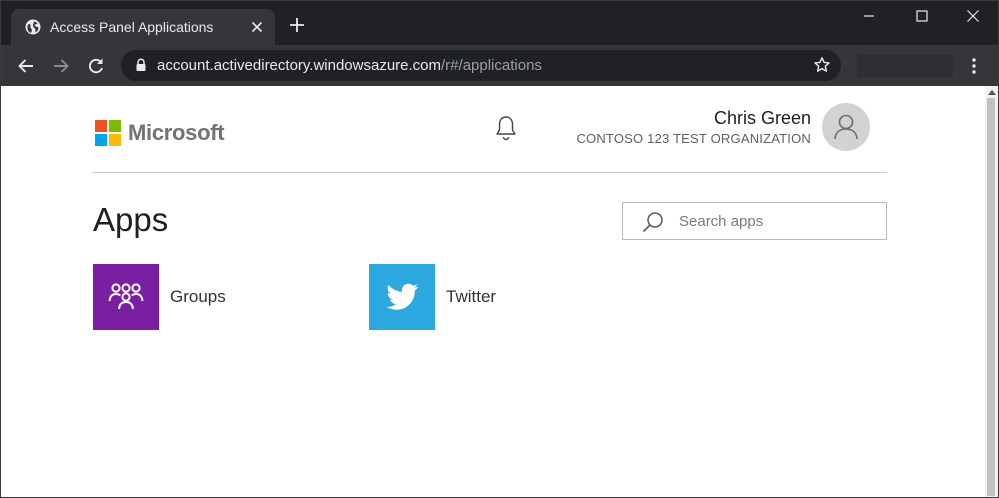 This screenshot has height=498, width=999. I want to click on app-label-groups: Groups, so click(198, 296).